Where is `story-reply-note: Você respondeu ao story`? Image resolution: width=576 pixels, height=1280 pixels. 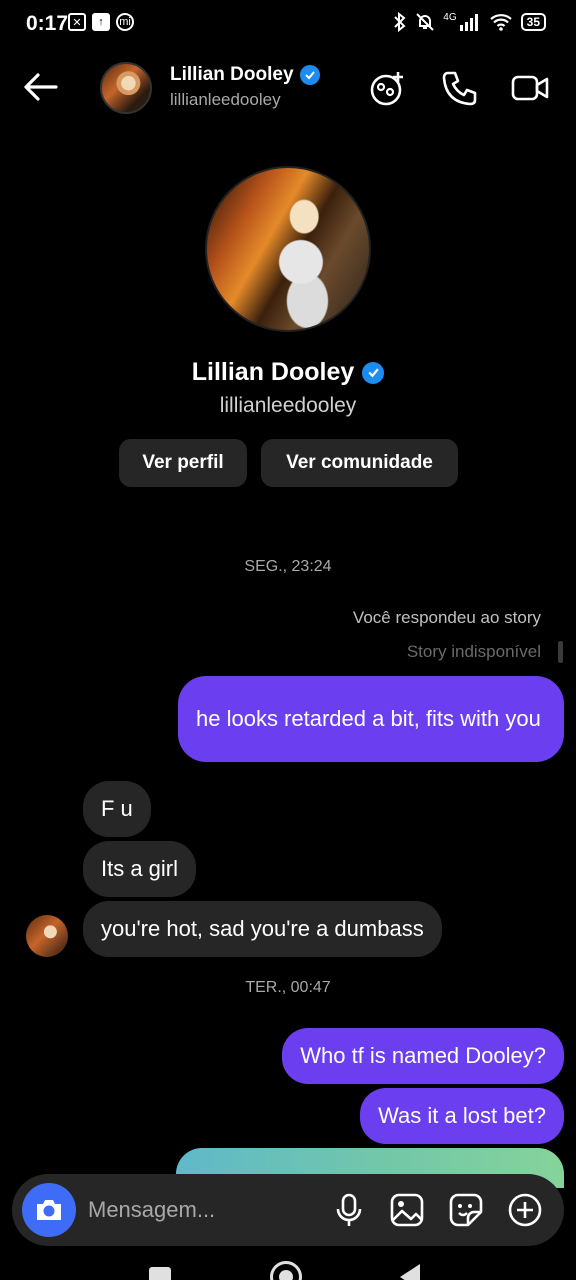
story-reply-note: Você respondeu ao story is located at coordinates (446, 617).